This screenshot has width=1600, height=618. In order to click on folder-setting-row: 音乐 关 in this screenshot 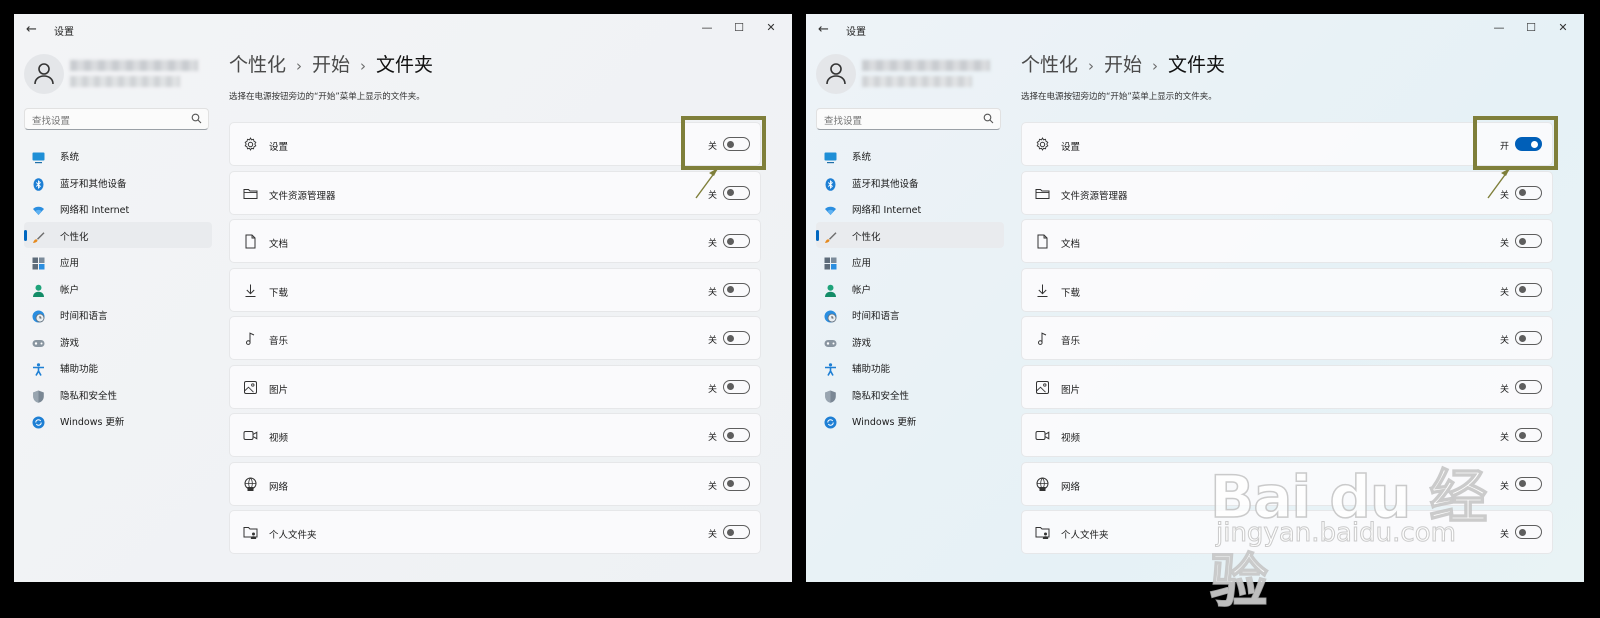, I will do `click(495, 338)`.